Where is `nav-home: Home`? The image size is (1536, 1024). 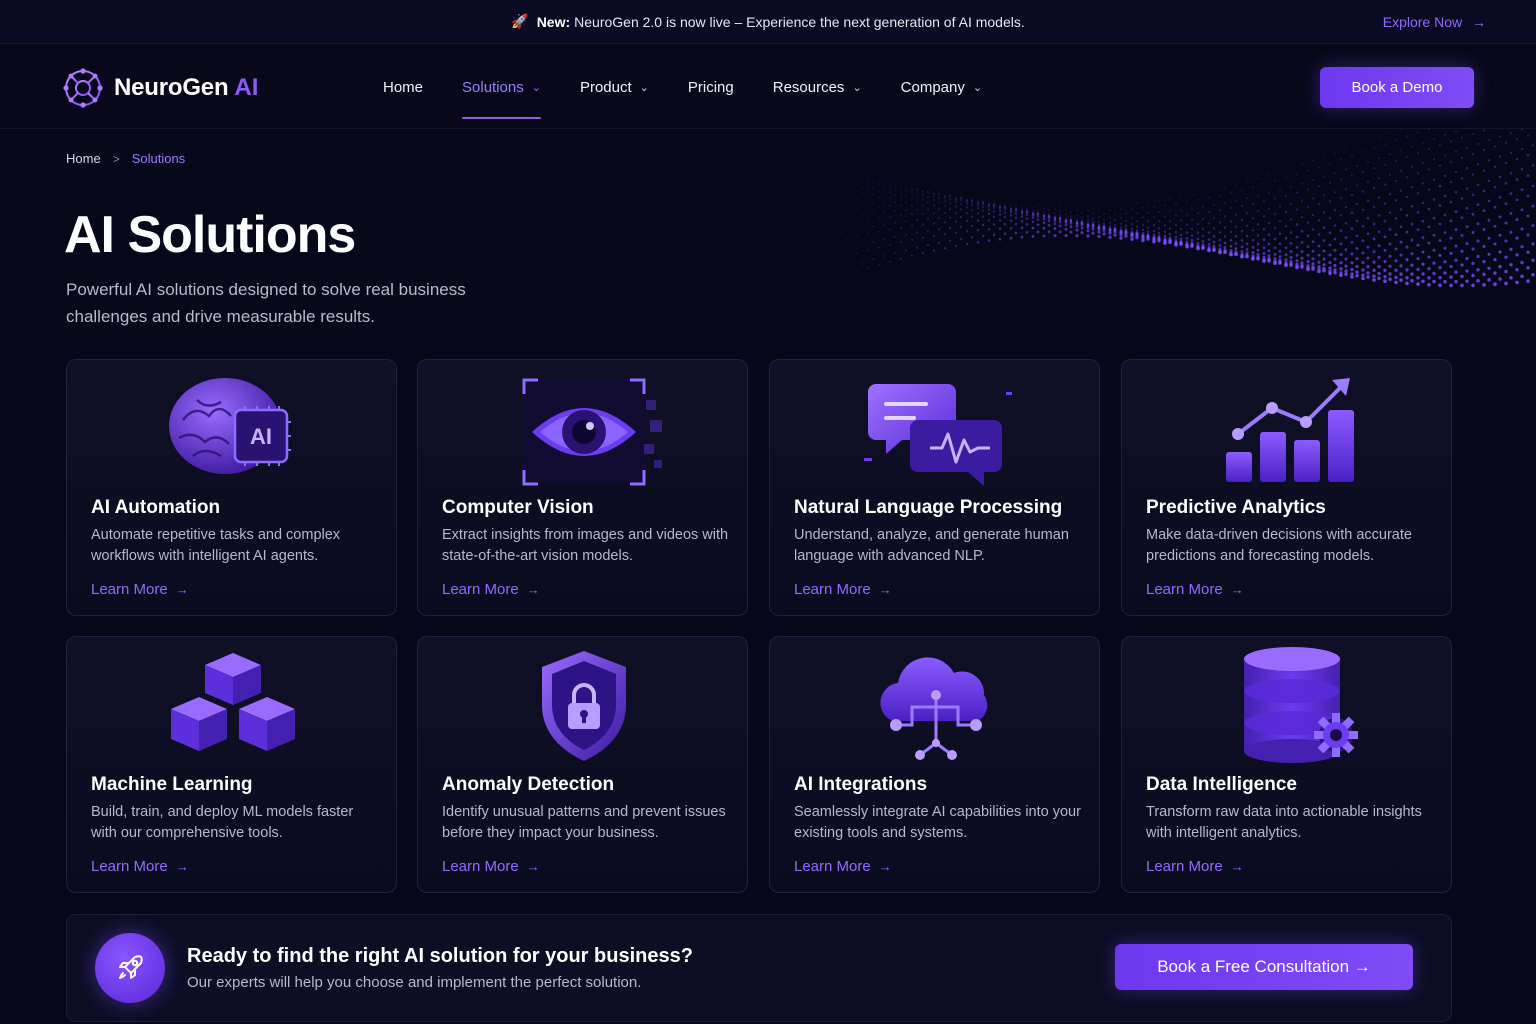 nav-home: Home is located at coordinates (403, 87).